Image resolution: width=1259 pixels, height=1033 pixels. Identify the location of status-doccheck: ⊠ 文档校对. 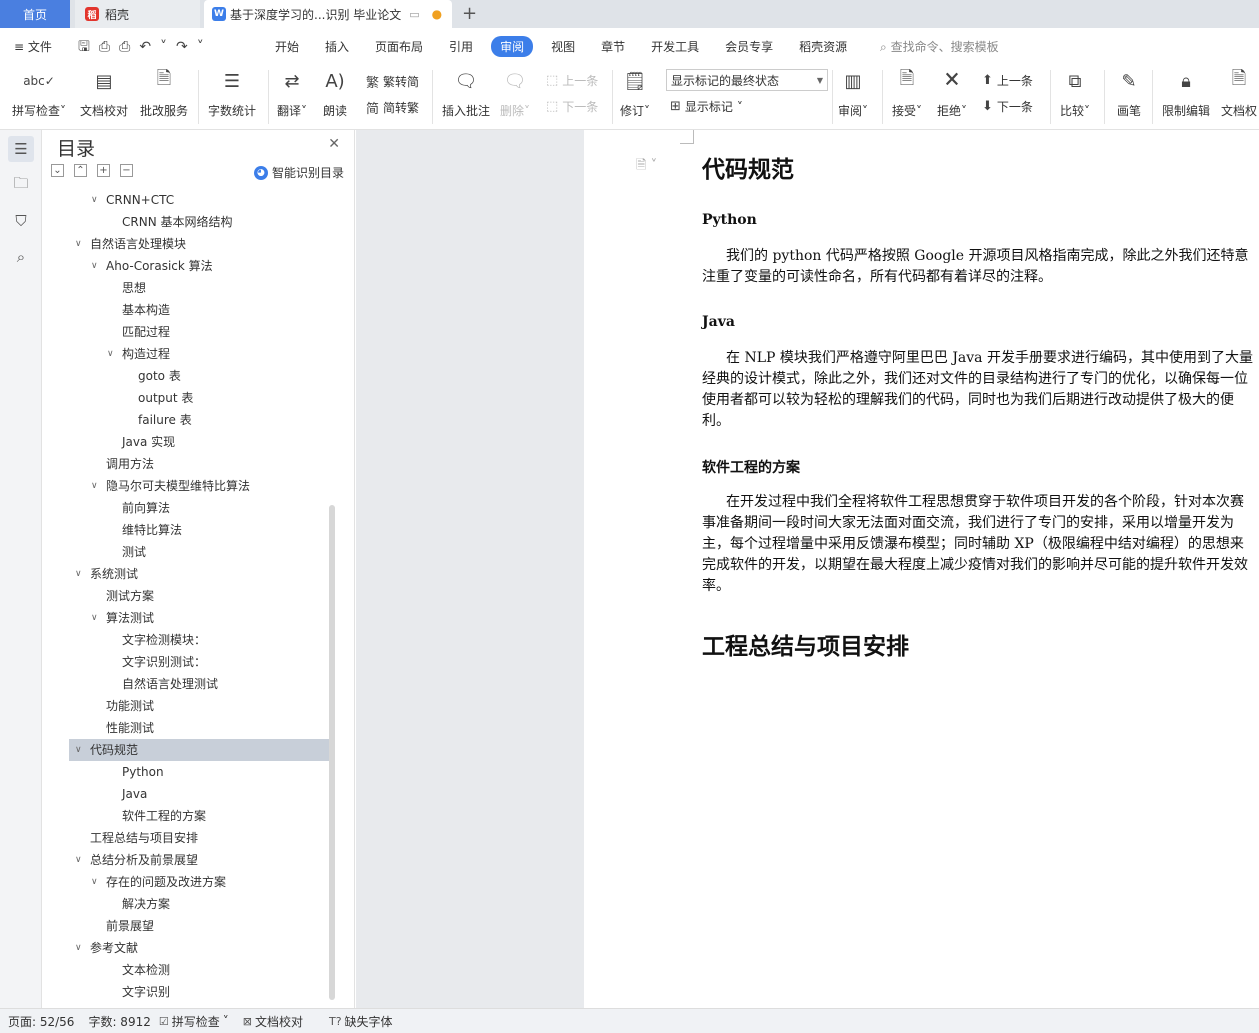
(273, 1021).